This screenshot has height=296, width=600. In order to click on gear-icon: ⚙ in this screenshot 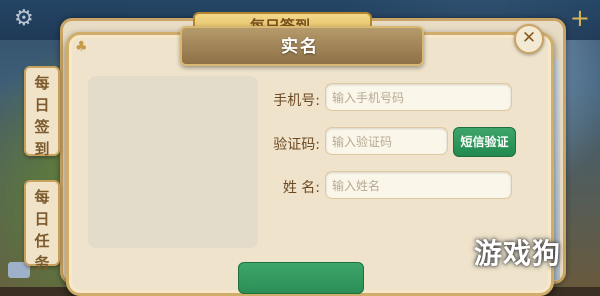, I will do `click(24, 18)`.